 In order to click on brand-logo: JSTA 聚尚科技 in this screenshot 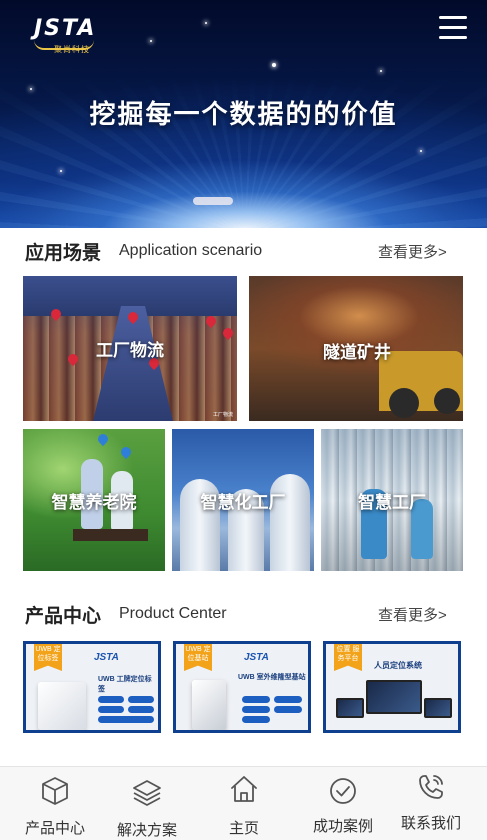, I will do `click(69, 35)`.